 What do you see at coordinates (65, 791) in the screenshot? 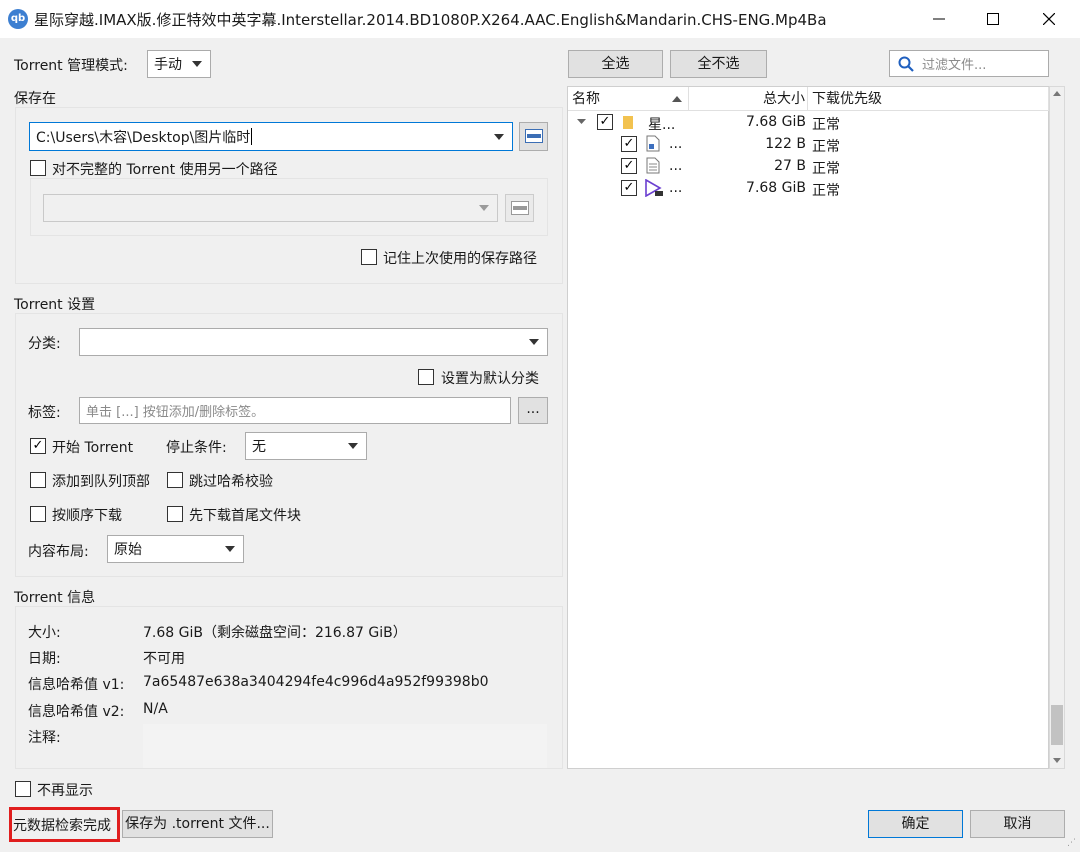
I see `dont-show-label: 不再显示` at bounding box center [65, 791].